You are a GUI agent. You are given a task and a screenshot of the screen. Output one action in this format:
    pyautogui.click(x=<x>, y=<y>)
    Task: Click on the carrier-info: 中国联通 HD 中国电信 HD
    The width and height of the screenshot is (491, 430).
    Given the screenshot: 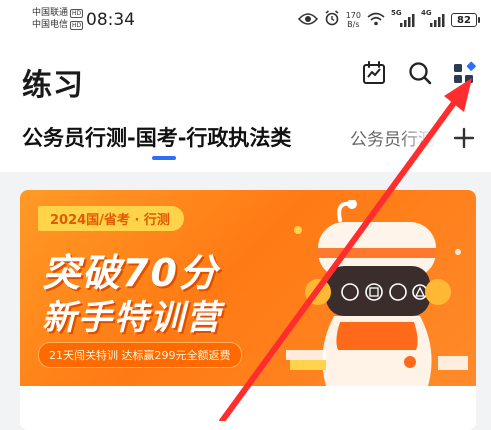 What is the action you would take?
    pyautogui.click(x=58, y=19)
    